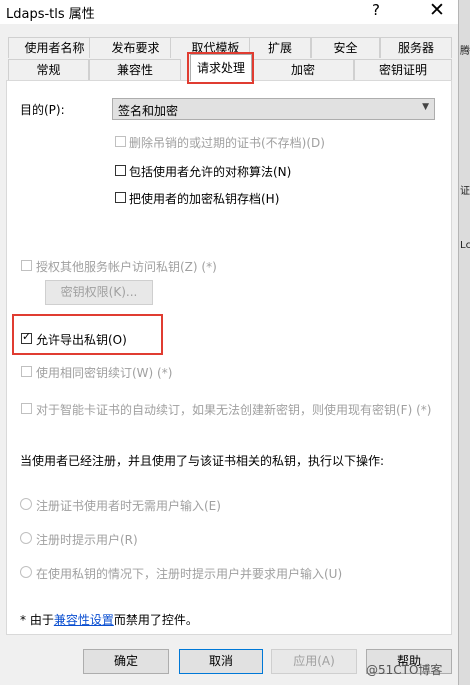 The image size is (470, 685). I want to click on window-title: Ldaps-tls 属性, so click(50, 14).